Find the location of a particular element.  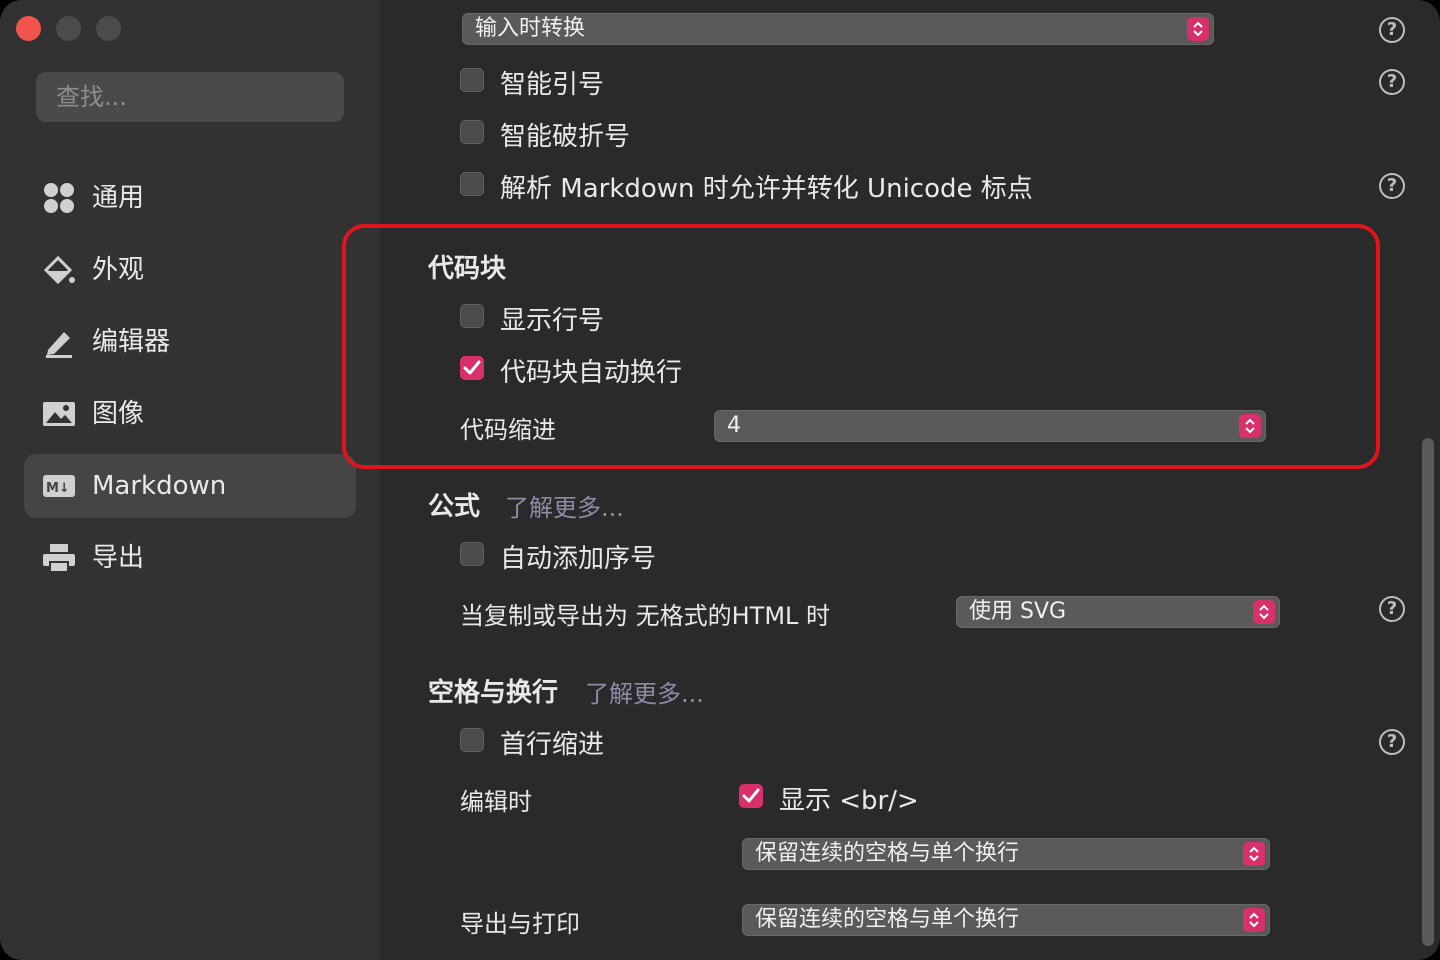

checkmark-icon is located at coordinates (751, 795).